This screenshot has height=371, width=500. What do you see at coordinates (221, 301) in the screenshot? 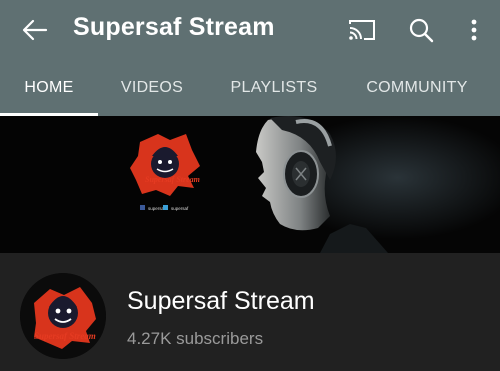
I see `channel-name: Supersaf Stream` at bounding box center [221, 301].